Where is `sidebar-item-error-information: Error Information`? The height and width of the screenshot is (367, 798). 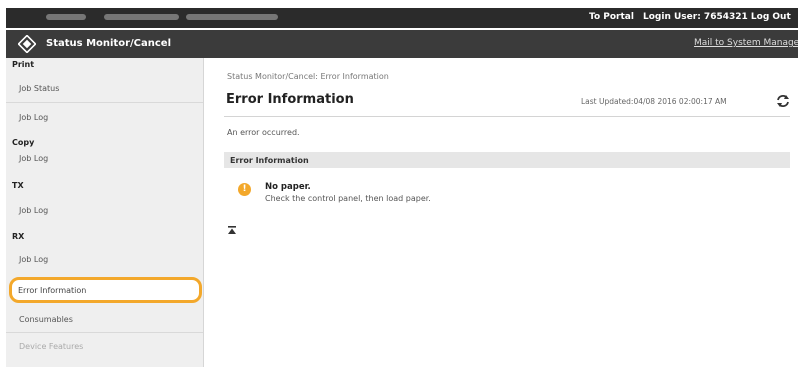
sidebar-item-error-information: Error Information is located at coordinates (105, 290).